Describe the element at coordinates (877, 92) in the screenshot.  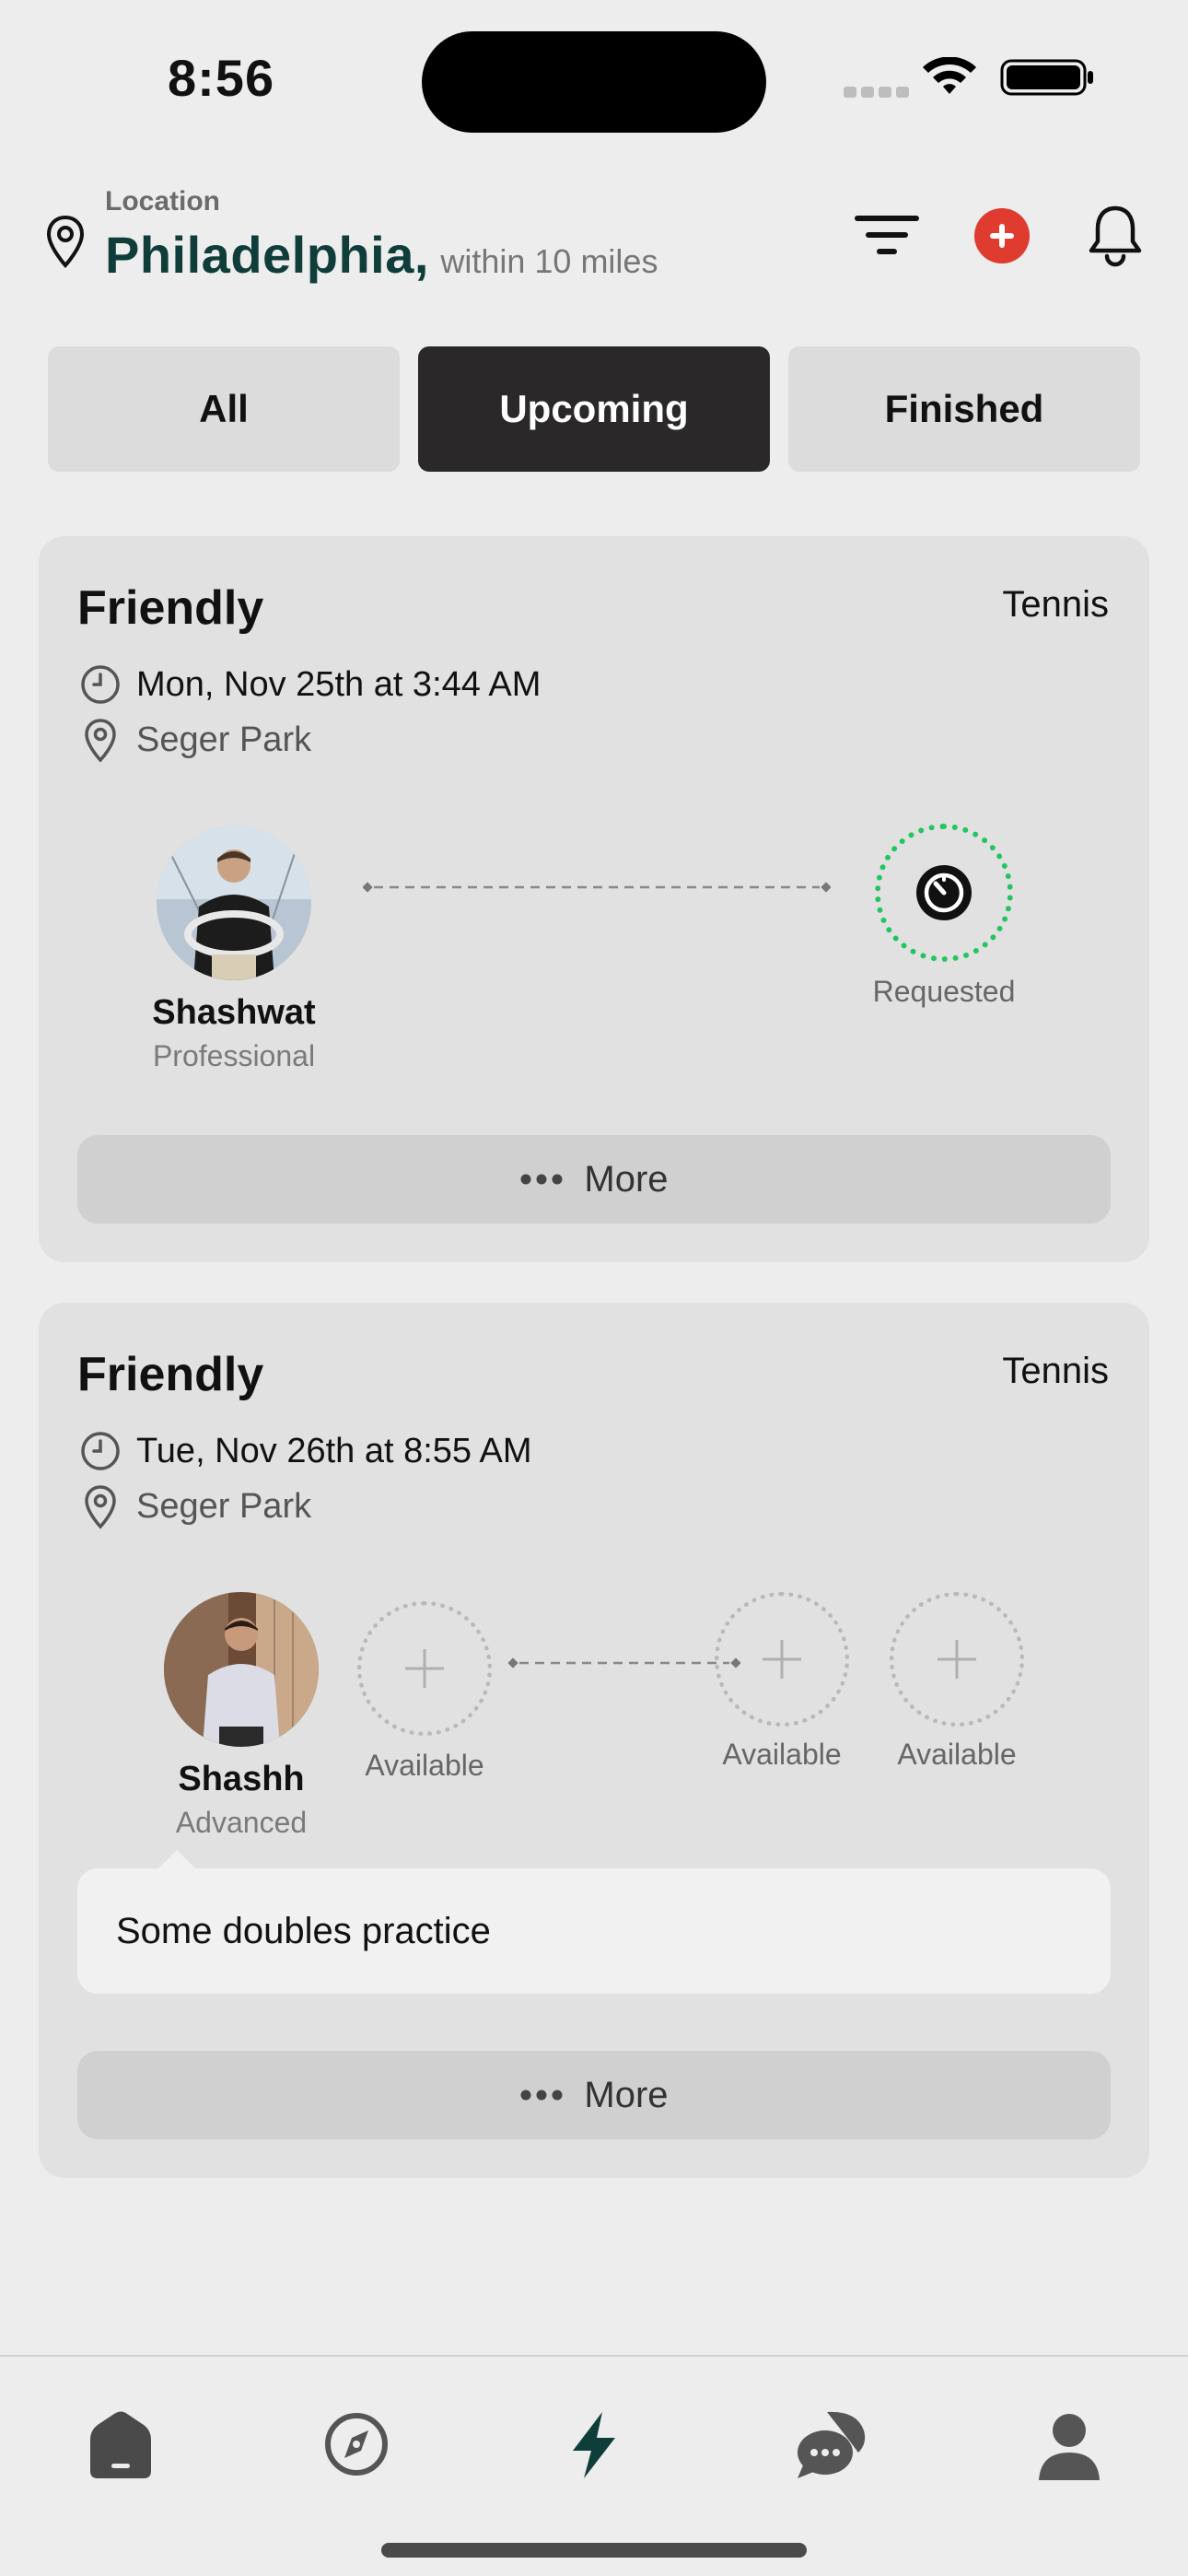
I see `cellular-signal-icon` at that location.